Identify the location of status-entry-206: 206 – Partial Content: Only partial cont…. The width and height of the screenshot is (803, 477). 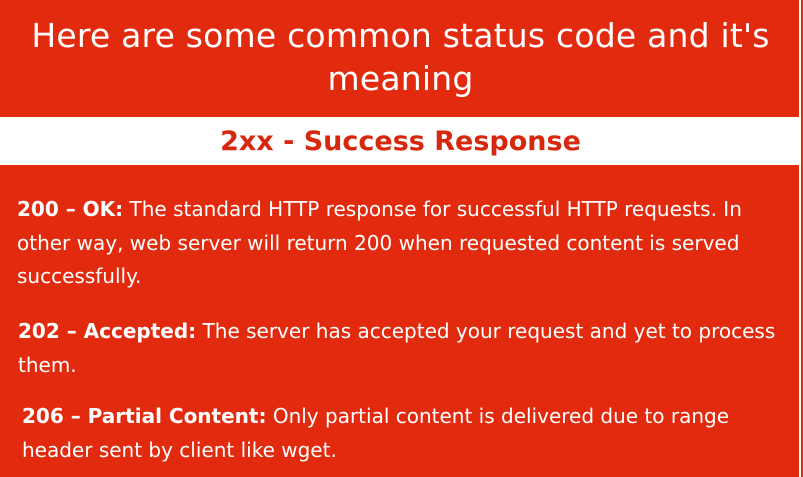
(392, 433).